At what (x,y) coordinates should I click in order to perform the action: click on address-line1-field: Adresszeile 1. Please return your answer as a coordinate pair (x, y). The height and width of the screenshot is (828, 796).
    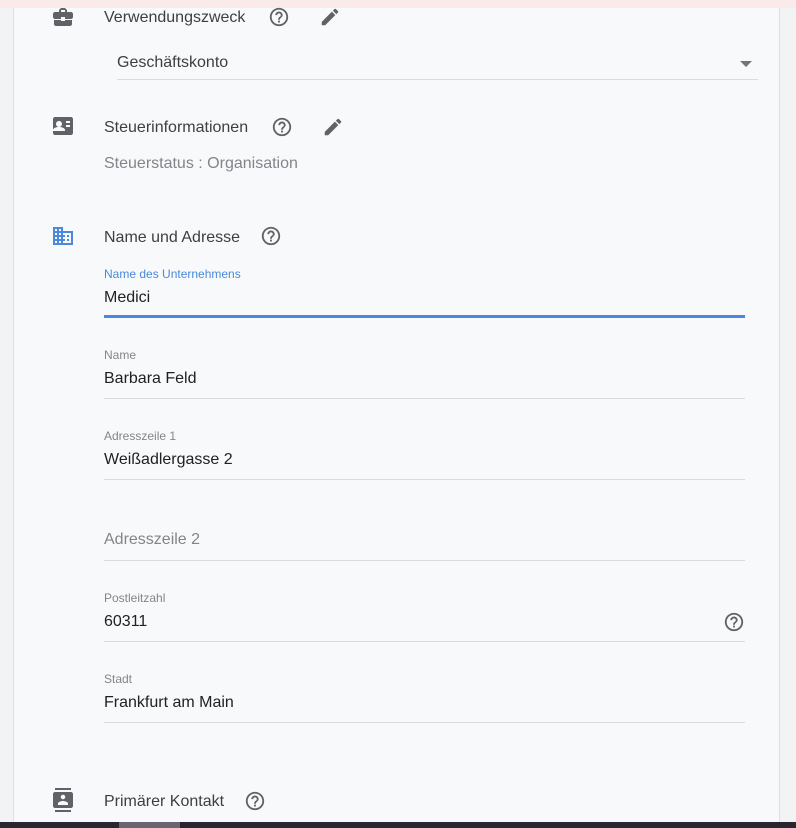
    Looking at the image, I should click on (424, 454).